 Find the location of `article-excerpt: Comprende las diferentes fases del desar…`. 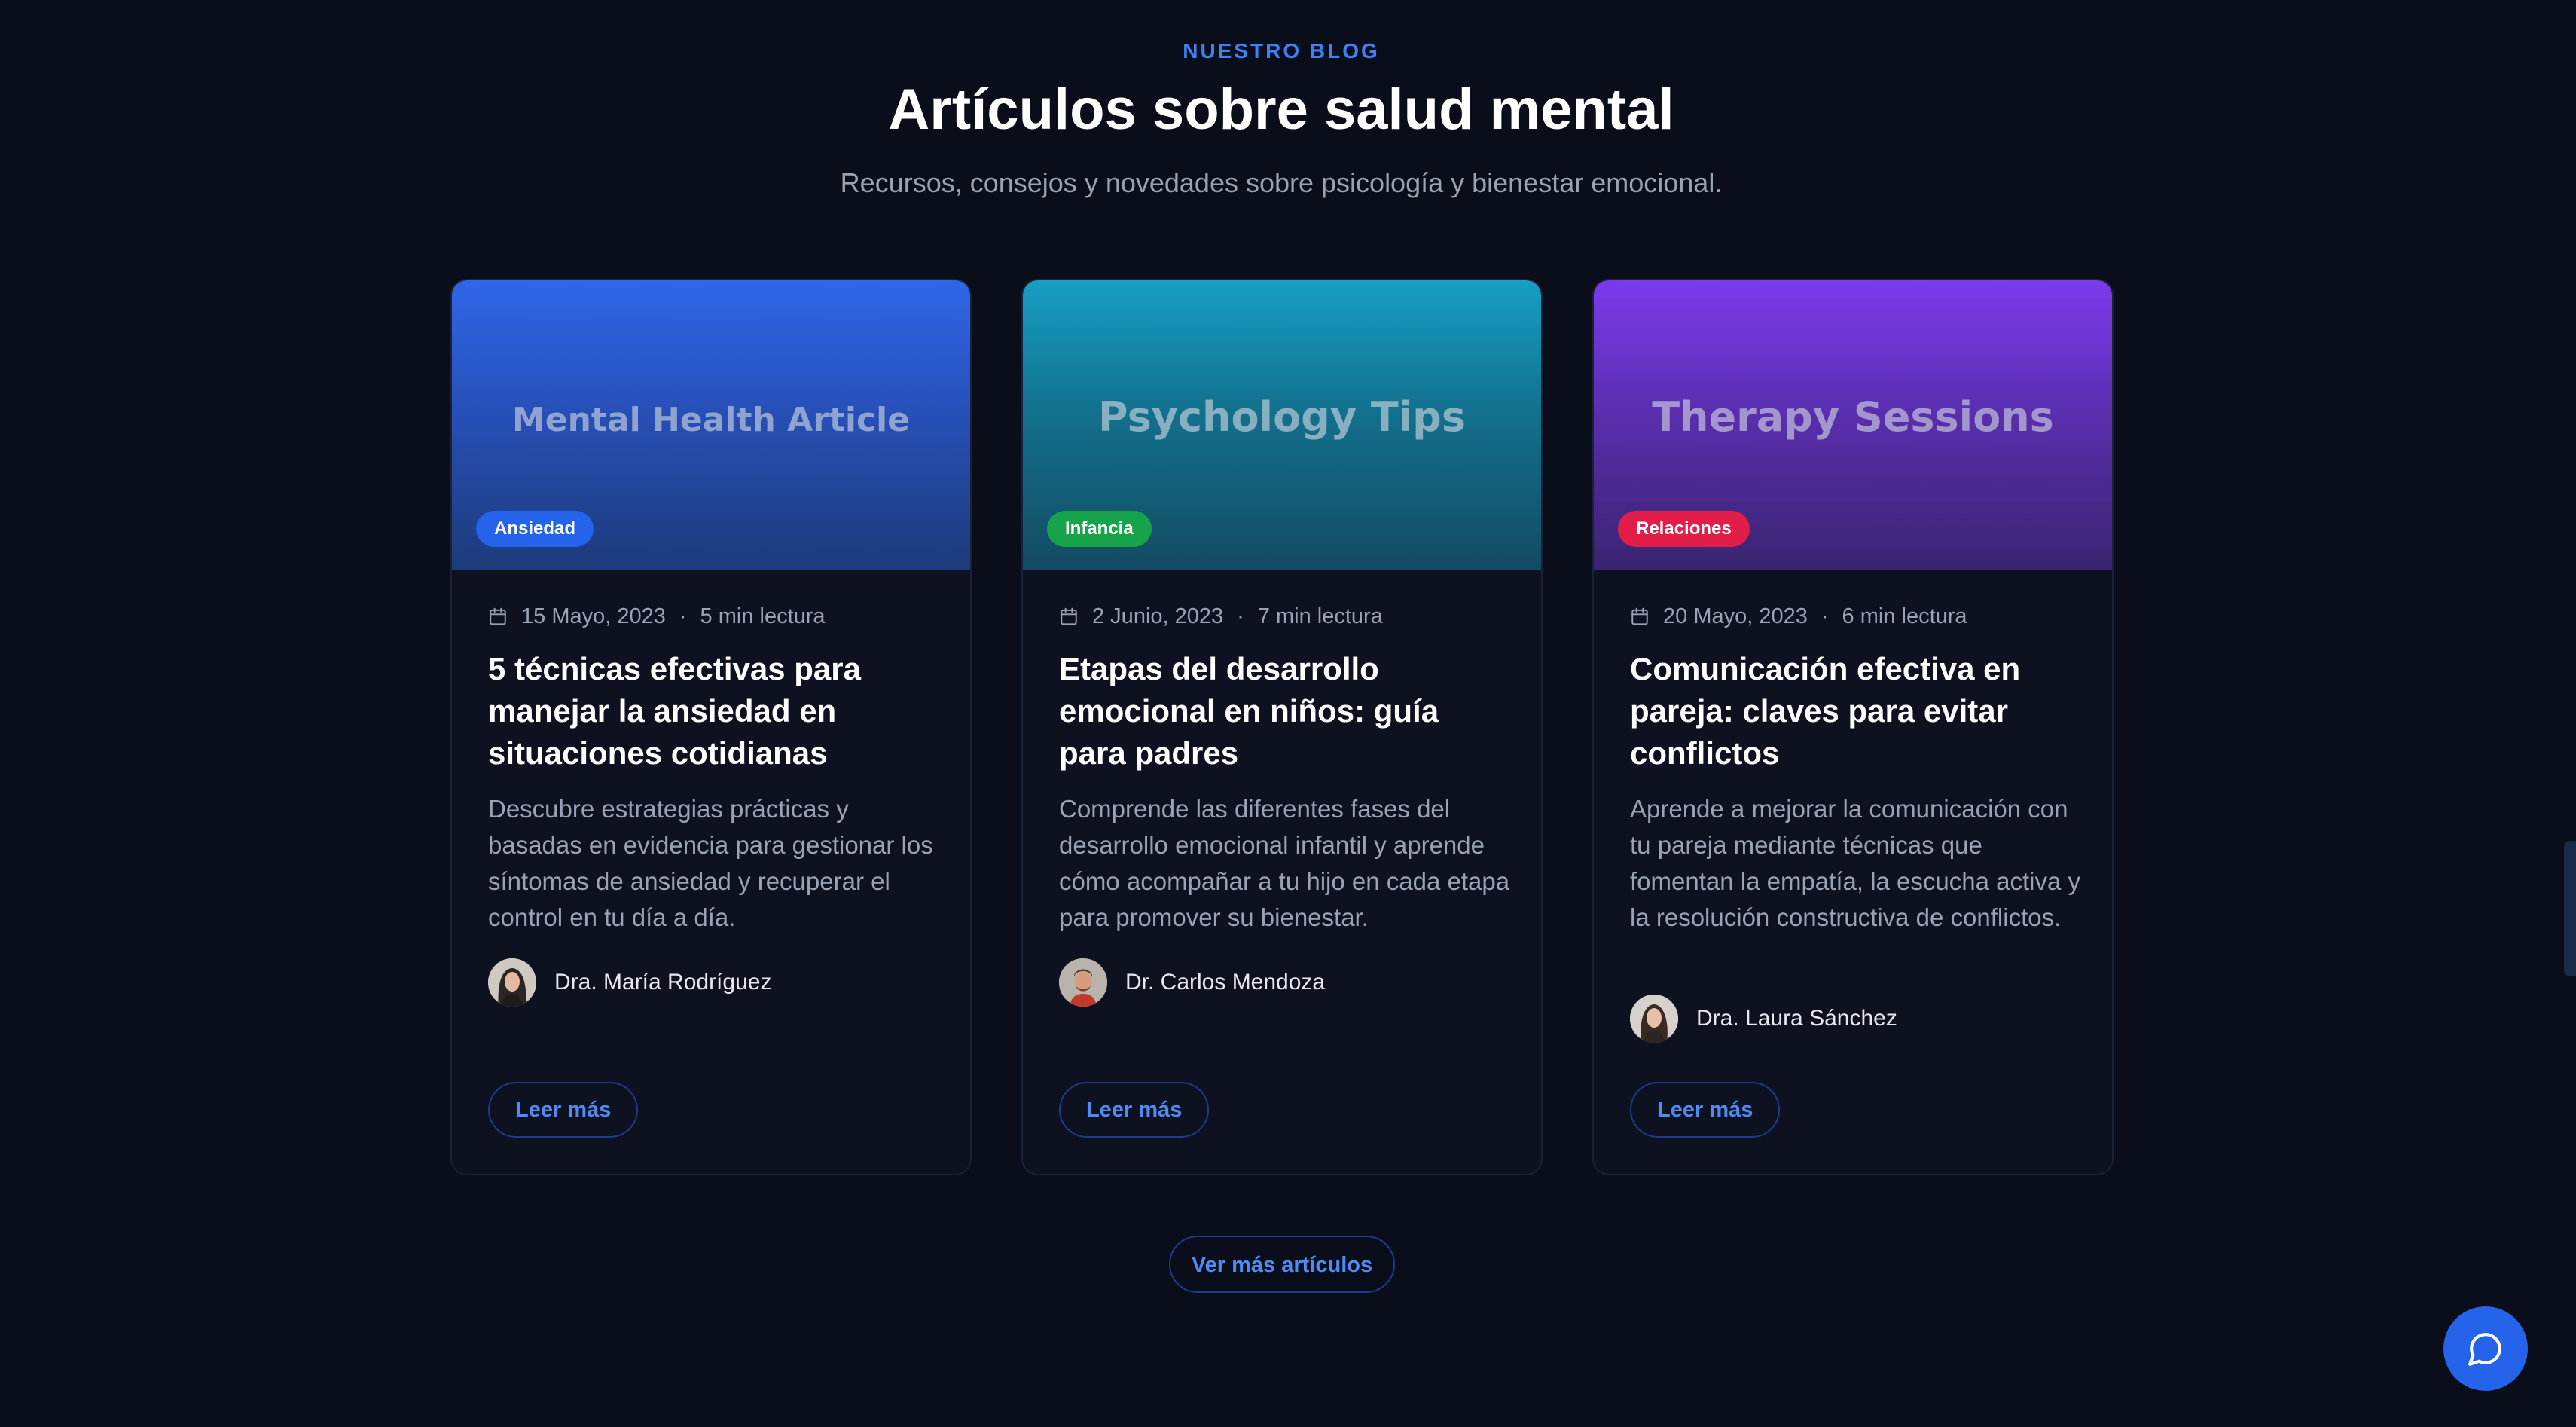

article-excerpt: Comprende las diferentes fases del desar… is located at coordinates (1284, 863).